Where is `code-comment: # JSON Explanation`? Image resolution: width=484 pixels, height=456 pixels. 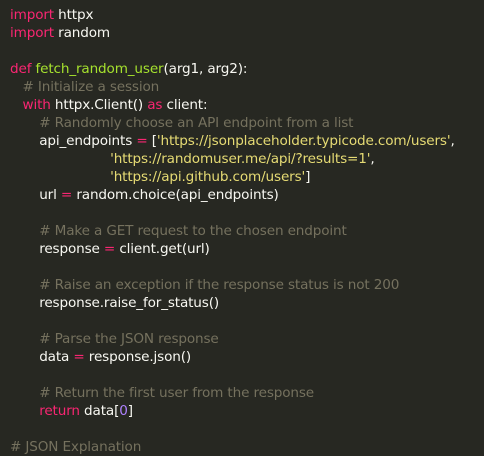
code-comment: # JSON Explanation is located at coordinates (76, 447).